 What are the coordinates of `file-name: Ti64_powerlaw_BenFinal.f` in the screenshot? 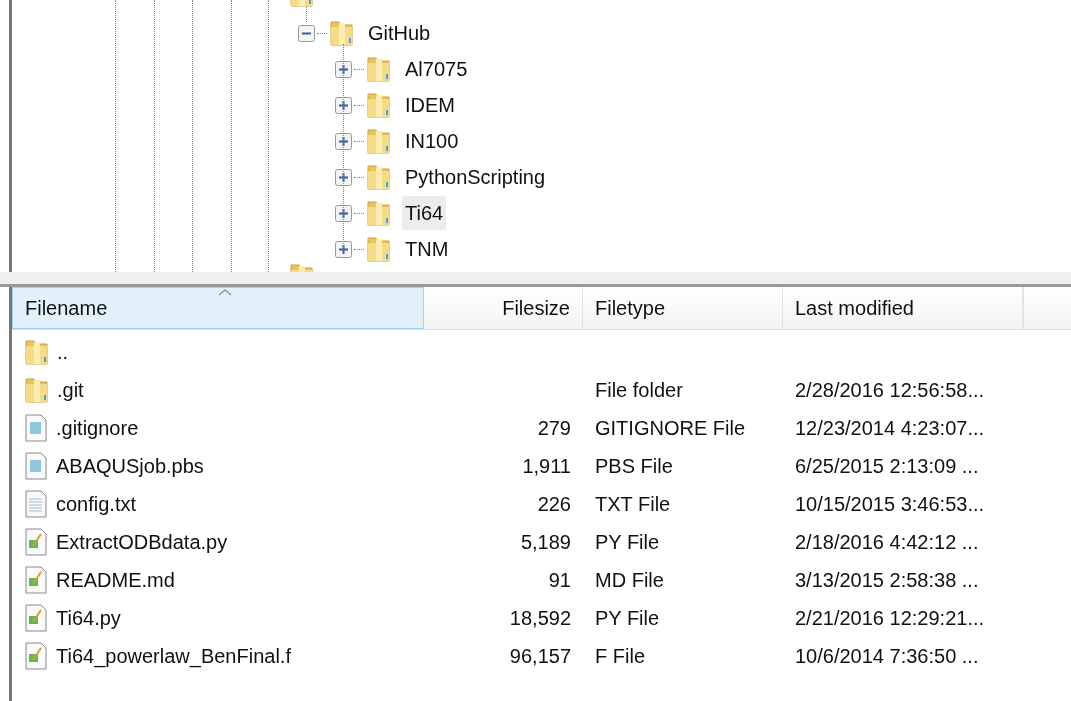 It's located at (173, 656).